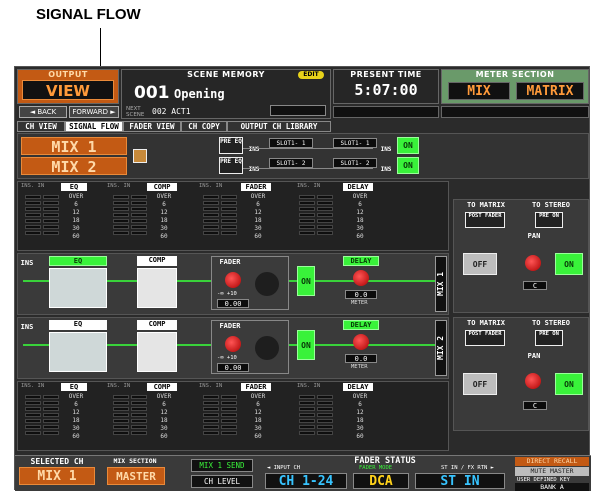 This screenshot has height=502, width=603. Describe the element at coordinates (231, 145) in the screenshot. I see `pre-eq-button-1: PRE EQ` at that location.